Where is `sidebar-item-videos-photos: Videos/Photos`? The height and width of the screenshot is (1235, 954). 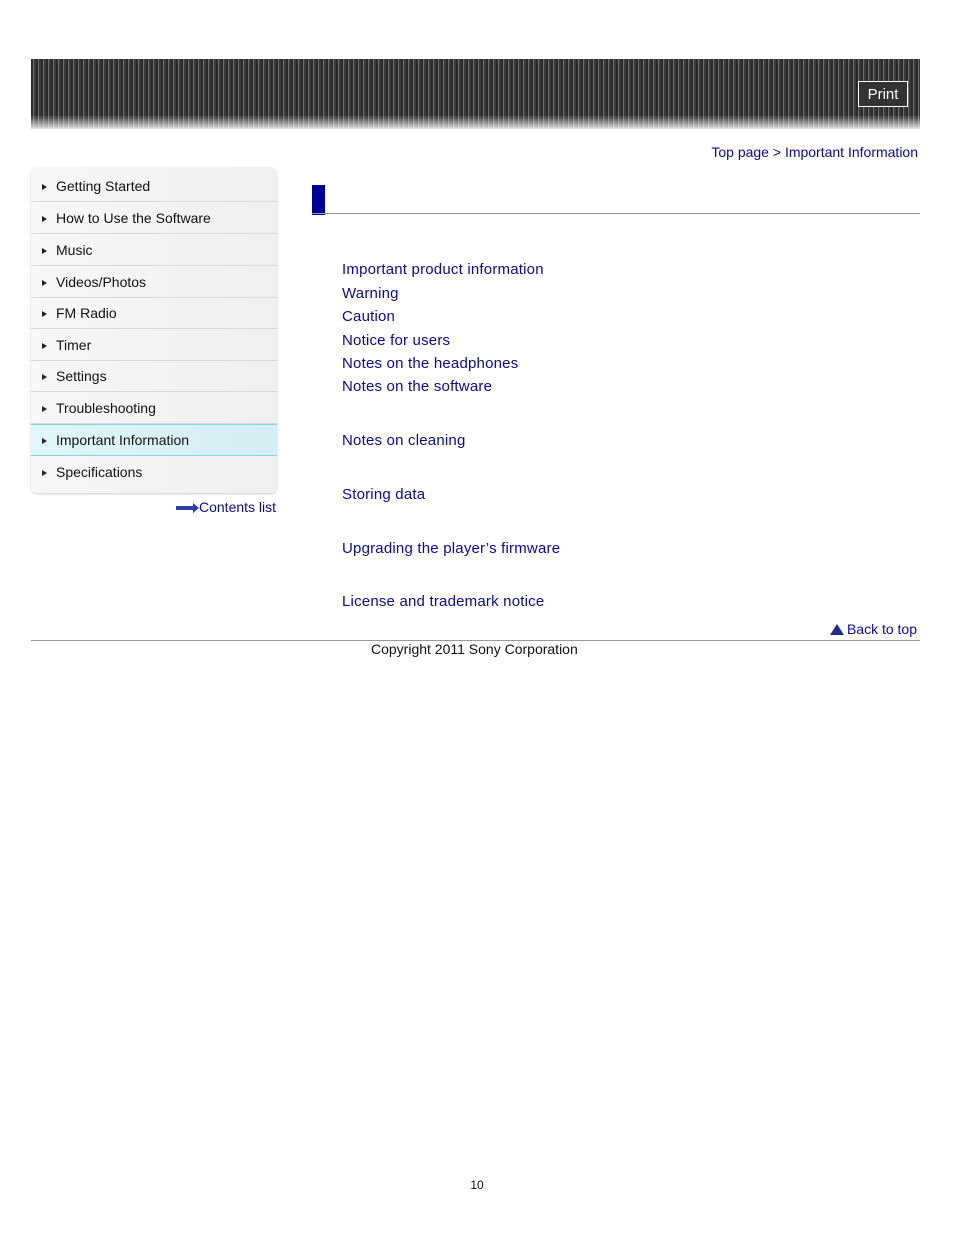 sidebar-item-videos-photos: Videos/Photos is located at coordinates (154, 282).